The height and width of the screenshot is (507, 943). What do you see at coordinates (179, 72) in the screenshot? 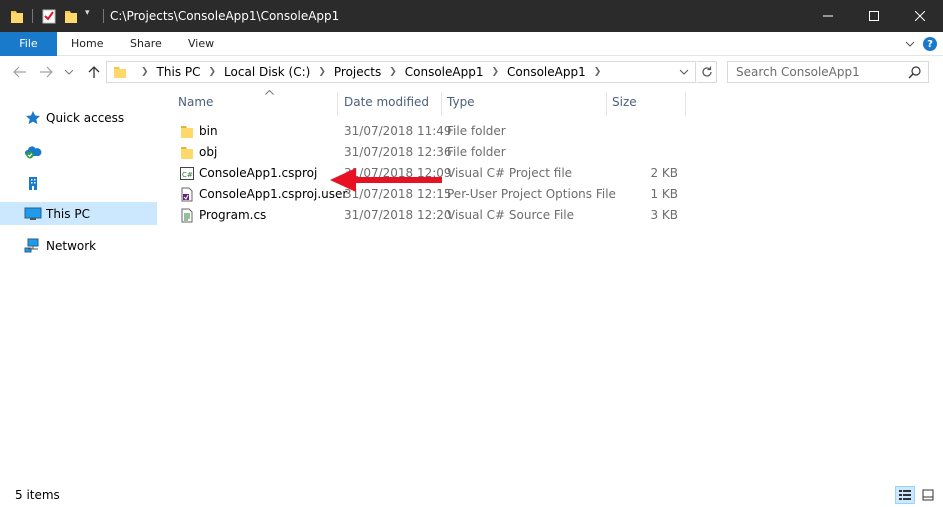
I see `breadcrumb-this-pc: This PC` at bounding box center [179, 72].